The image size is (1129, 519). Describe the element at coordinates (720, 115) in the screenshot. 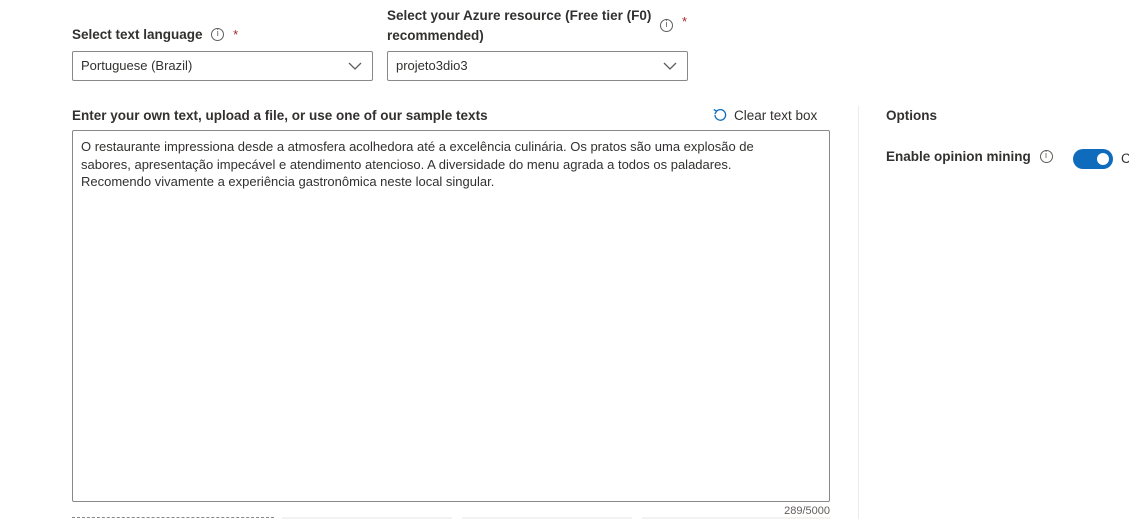

I see `undo-icon` at that location.